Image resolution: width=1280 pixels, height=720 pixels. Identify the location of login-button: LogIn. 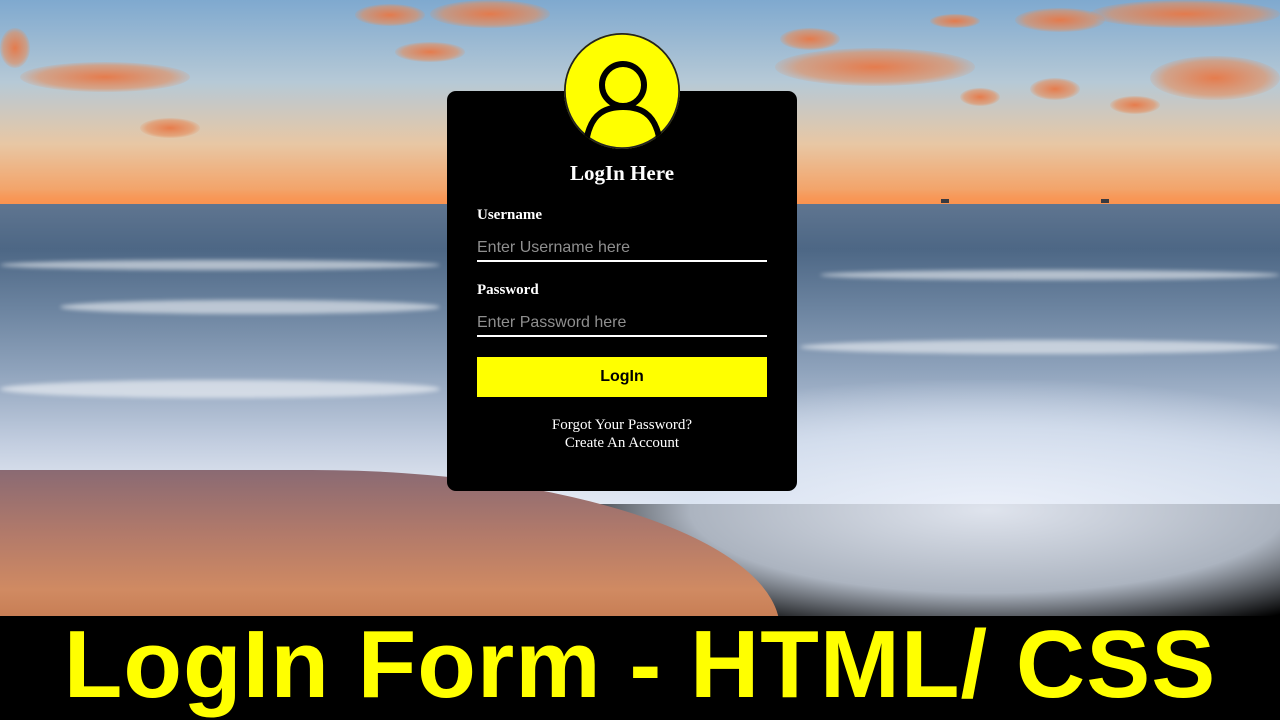
(622, 377).